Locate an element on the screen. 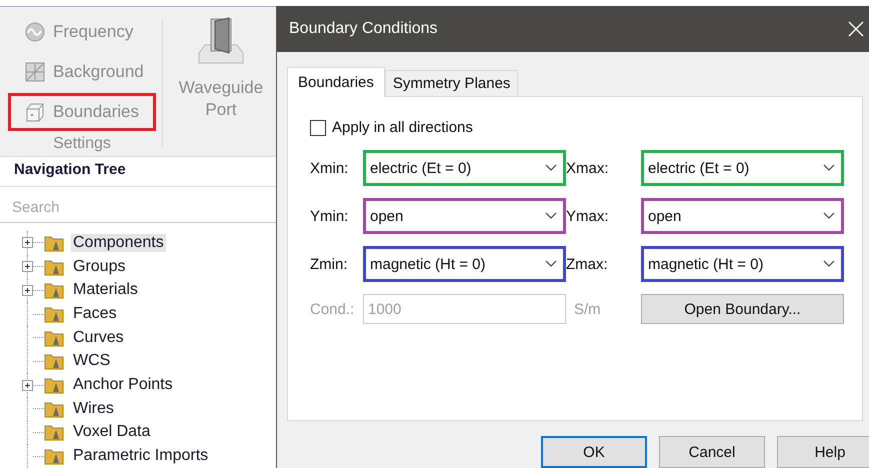 The image size is (869, 468). tree-item: Components is located at coordinates (118, 243).